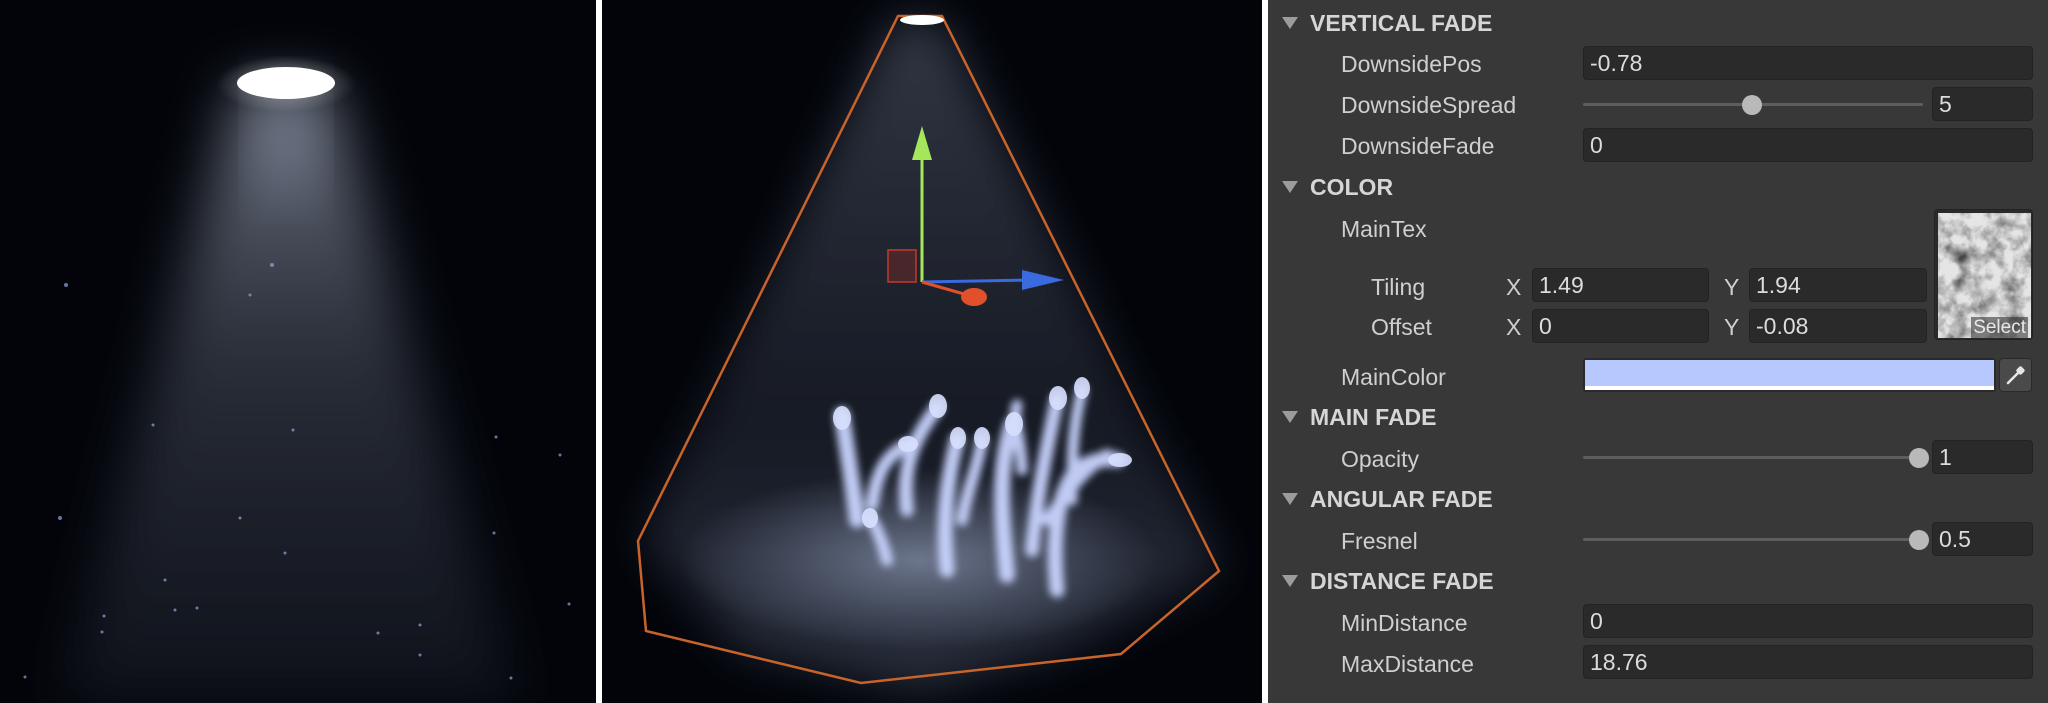 The height and width of the screenshot is (703, 2048). Describe the element at coordinates (1620, 326) in the screenshot. I see `offset-x-field: 0` at that location.